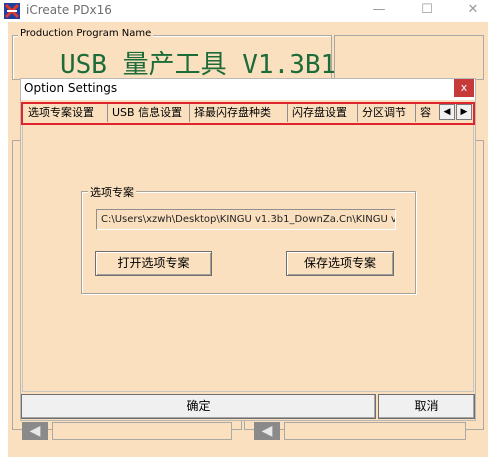 Image resolution: width=496 pixels, height=457 pixels. Describe the element at coordinates (464, 112) in the screenshot. I see `tab-scroll-right-icon: ▶` at that location.